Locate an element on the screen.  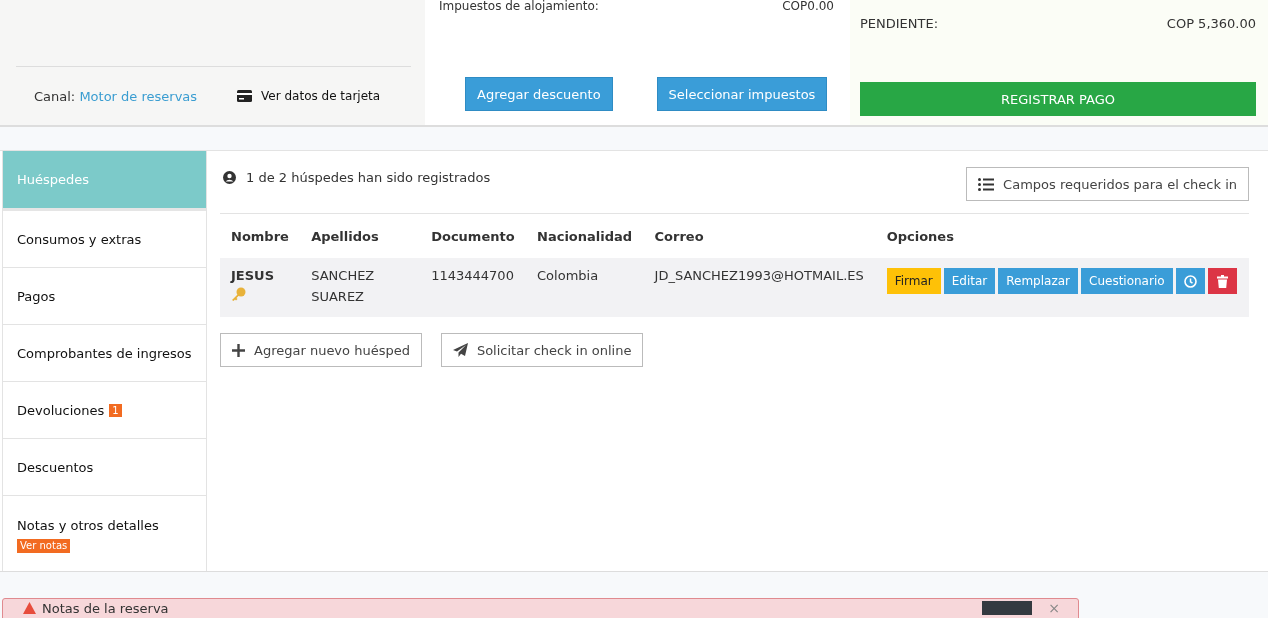
email: JD_SANCHEZ1993@HOTMAIL.ES is located at coordinates (759, 275).